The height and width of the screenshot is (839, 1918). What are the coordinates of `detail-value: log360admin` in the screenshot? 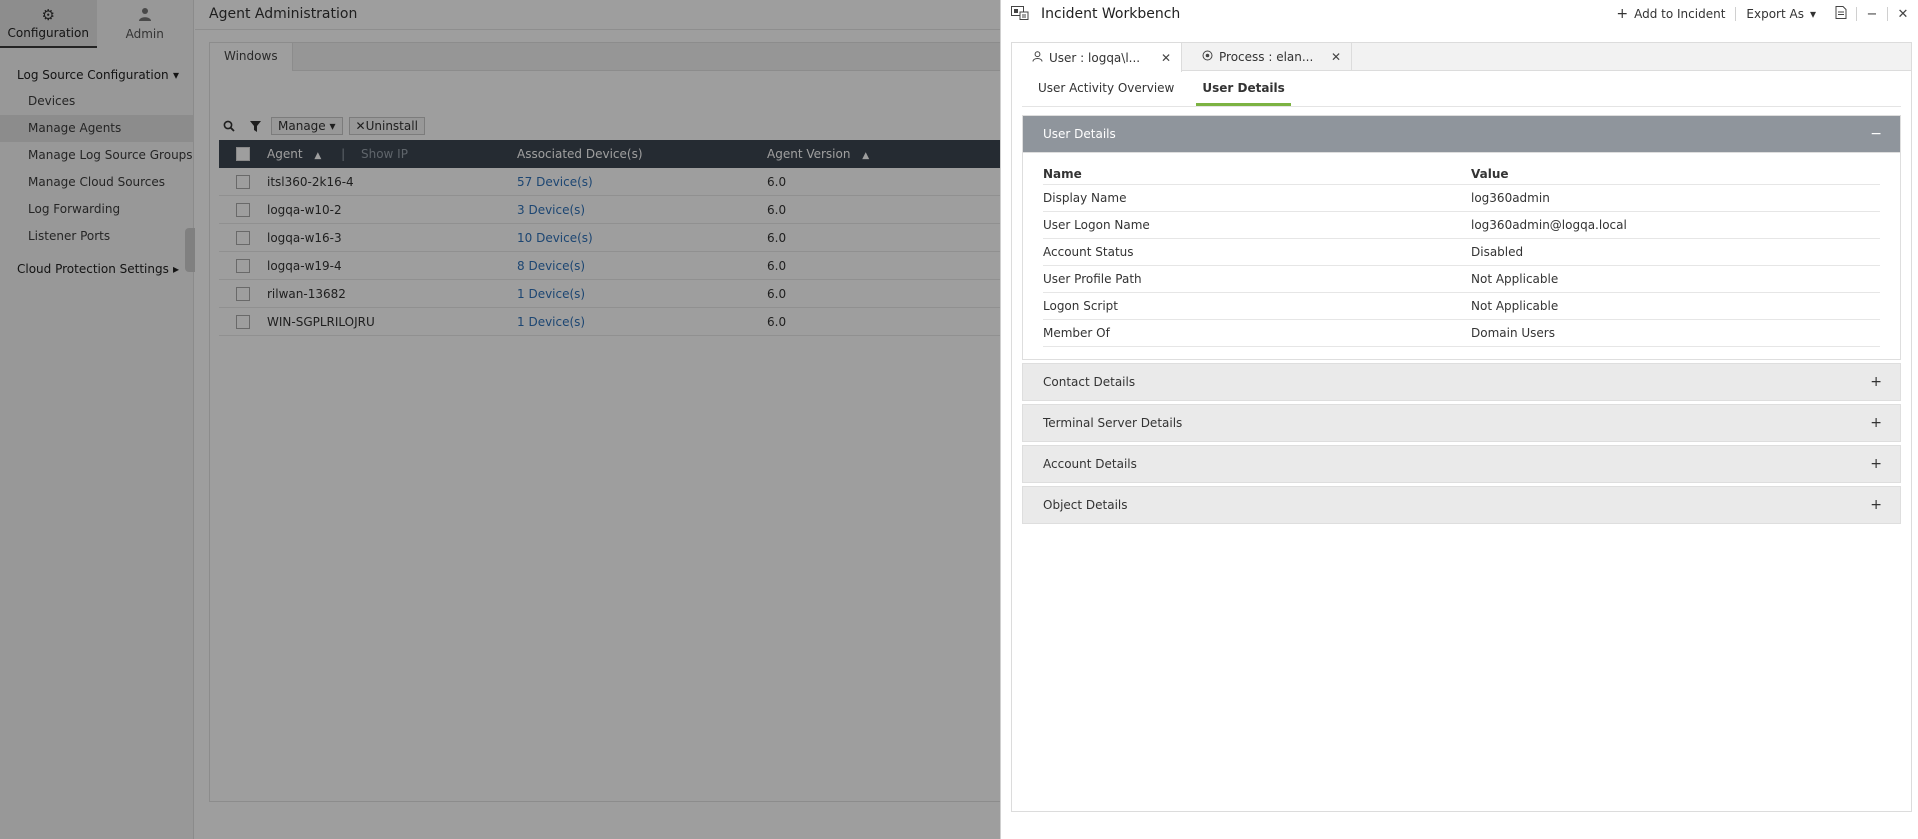 It's located at (1510, 198).